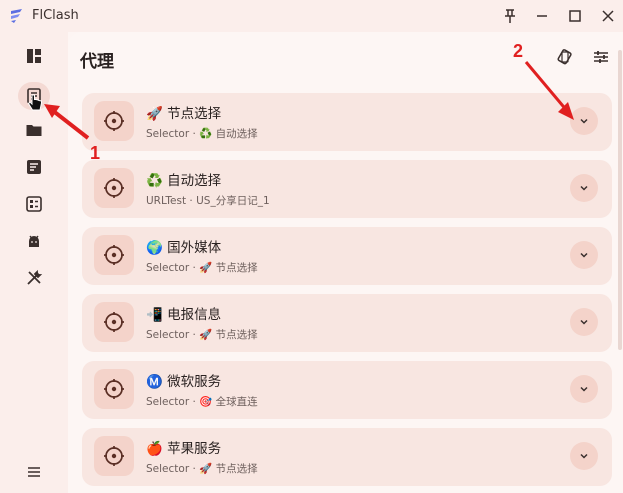 This screenshot has height=493, width=623. I want to click on maximize-button, so click(575, 16).